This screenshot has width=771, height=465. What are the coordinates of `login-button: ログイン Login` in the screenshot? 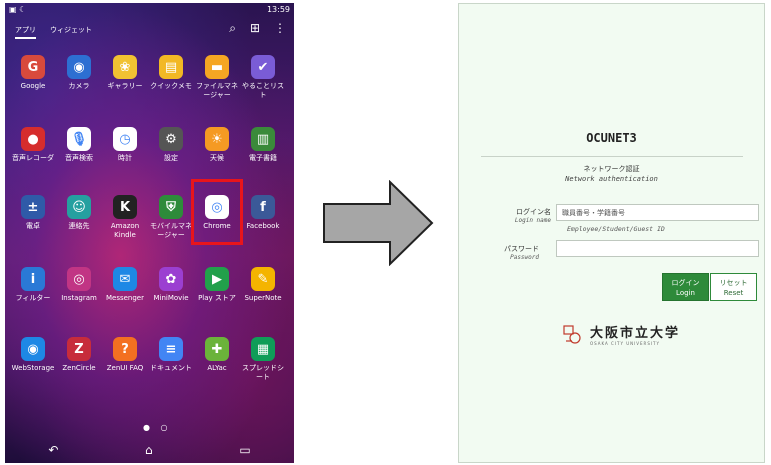 It's located at (685, 287).